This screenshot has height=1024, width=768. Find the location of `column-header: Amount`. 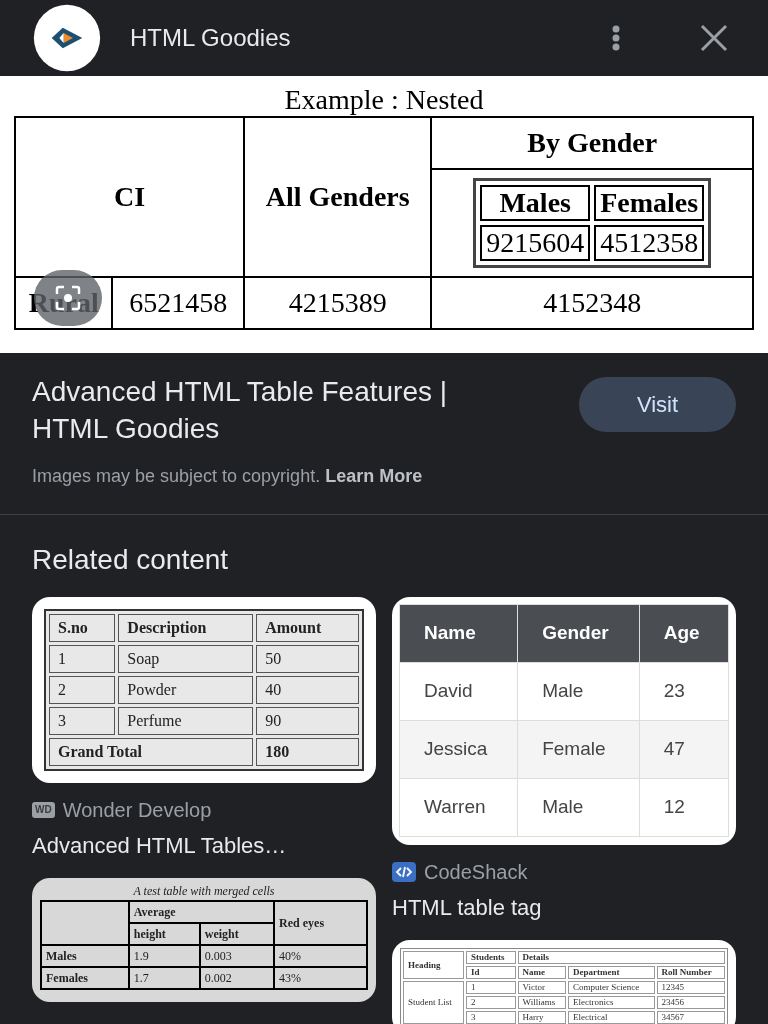

column-header: Amount is located at coordinates (307, 628).